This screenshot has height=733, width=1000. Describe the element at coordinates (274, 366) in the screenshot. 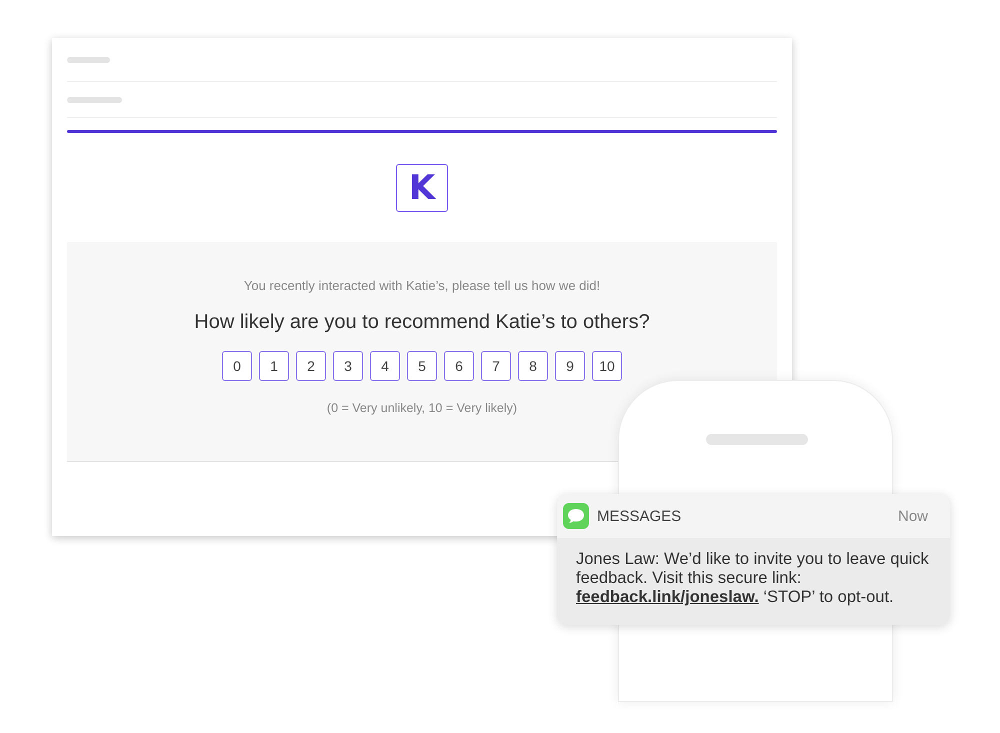

I see `score-button: 1` at that location.